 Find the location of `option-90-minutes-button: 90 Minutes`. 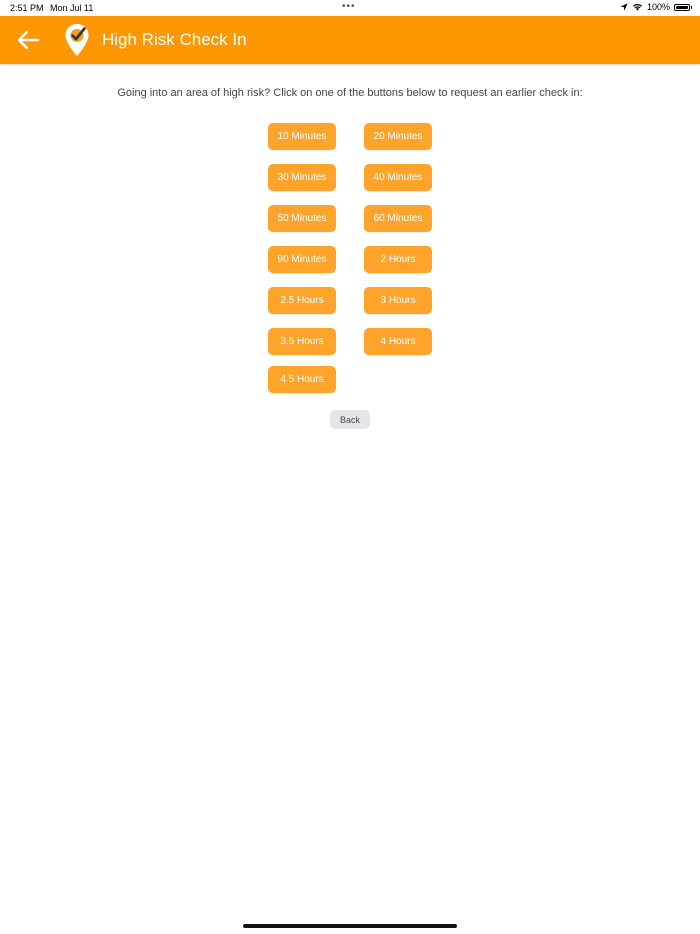

option-90-minutes-button: 90 Minutes is located at coordinates (302, 259).